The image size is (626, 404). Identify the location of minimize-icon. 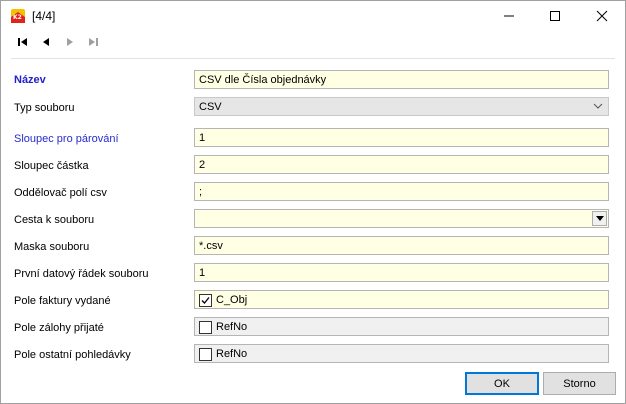
(509, 16).